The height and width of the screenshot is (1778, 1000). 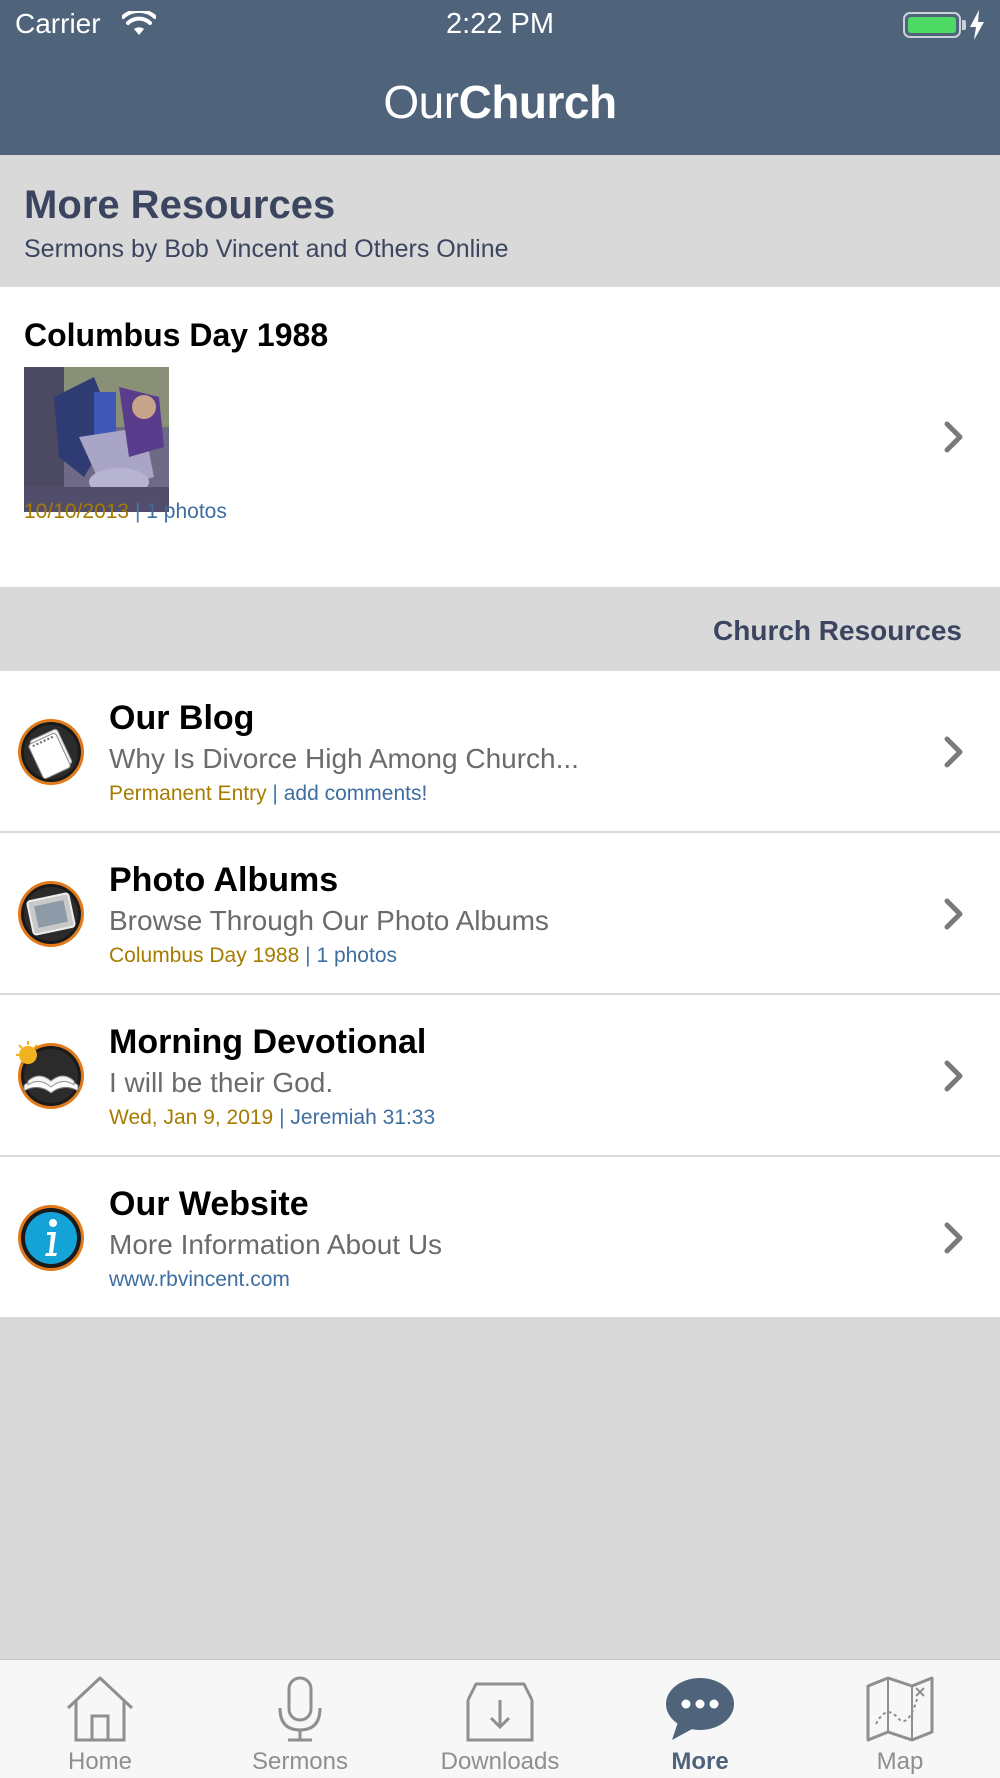 I want to click on row-meta: Wed, Jan 9, 2019 | Jeremiah 31:33, so click(x=272, y=1118).